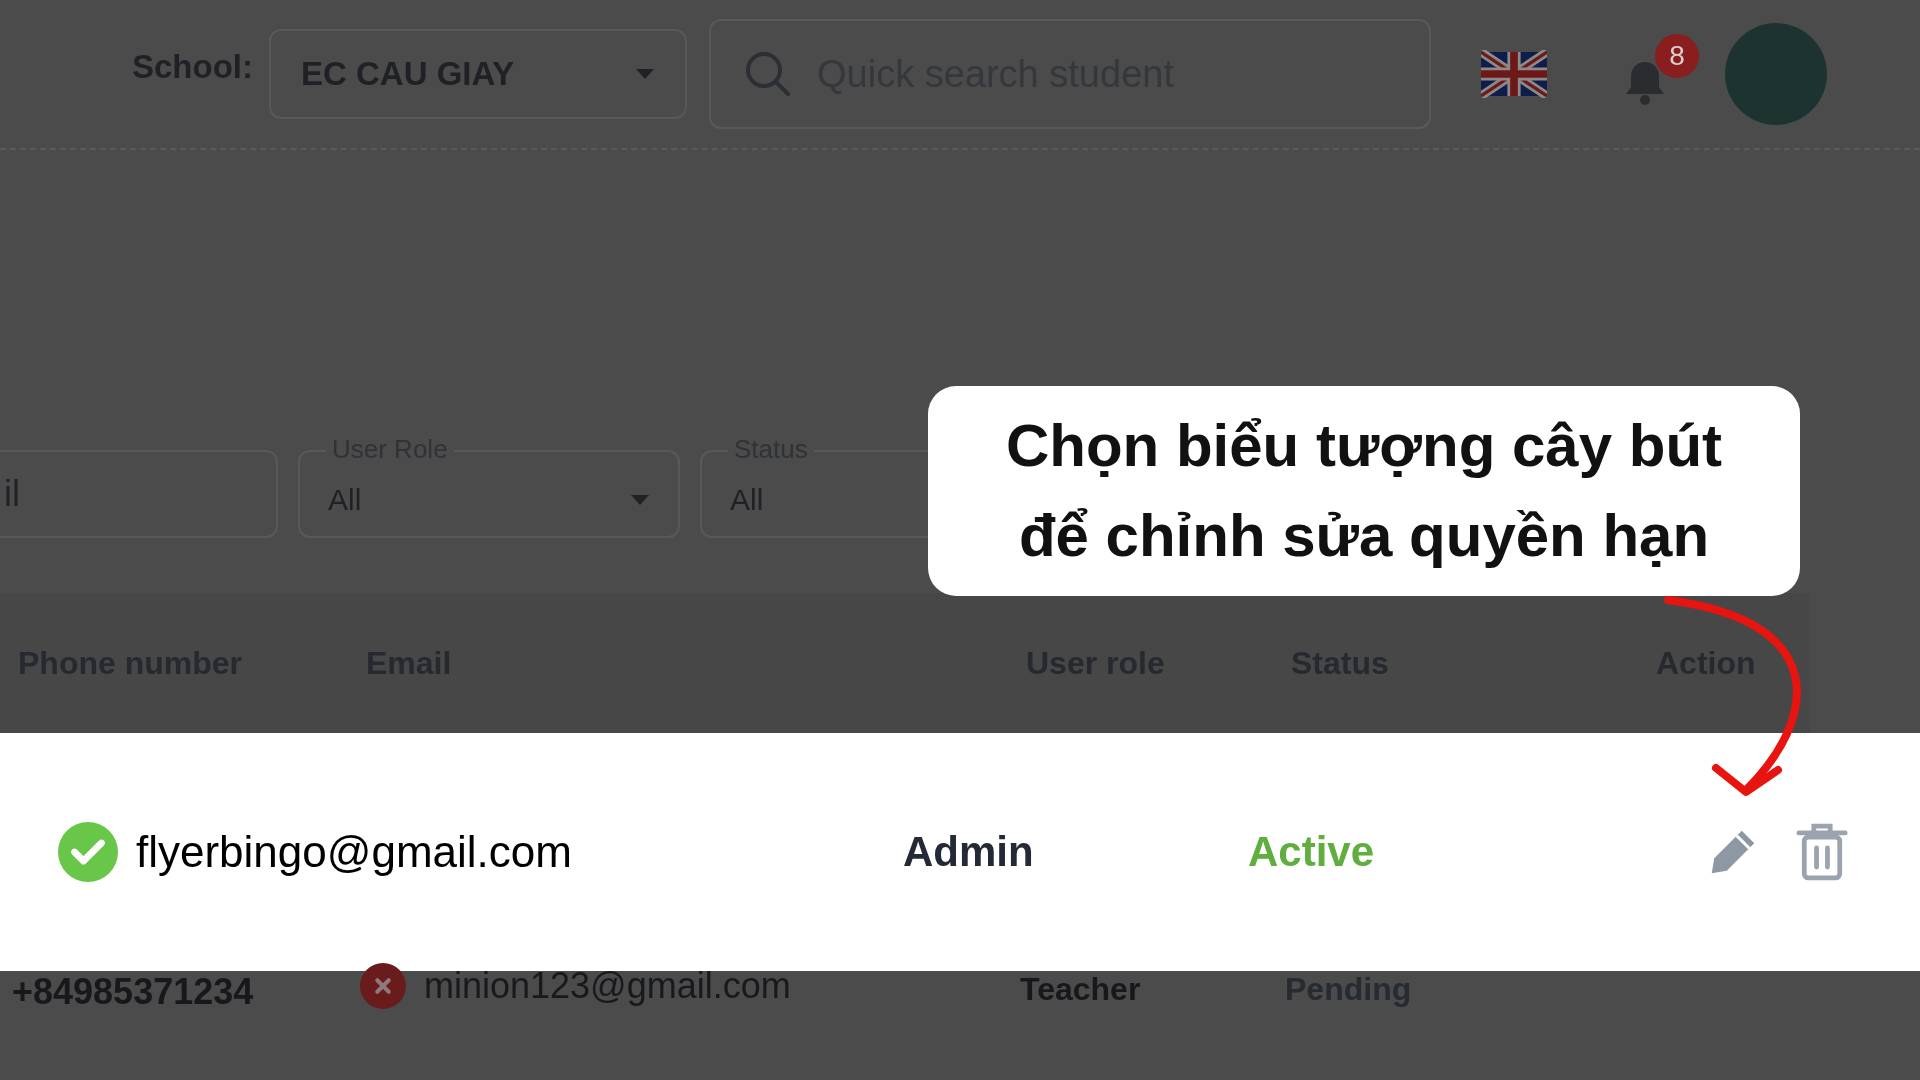 This screenshot has width=1920, height=1080. I want to click on role-cell-text: Admin, so click(969, 852).